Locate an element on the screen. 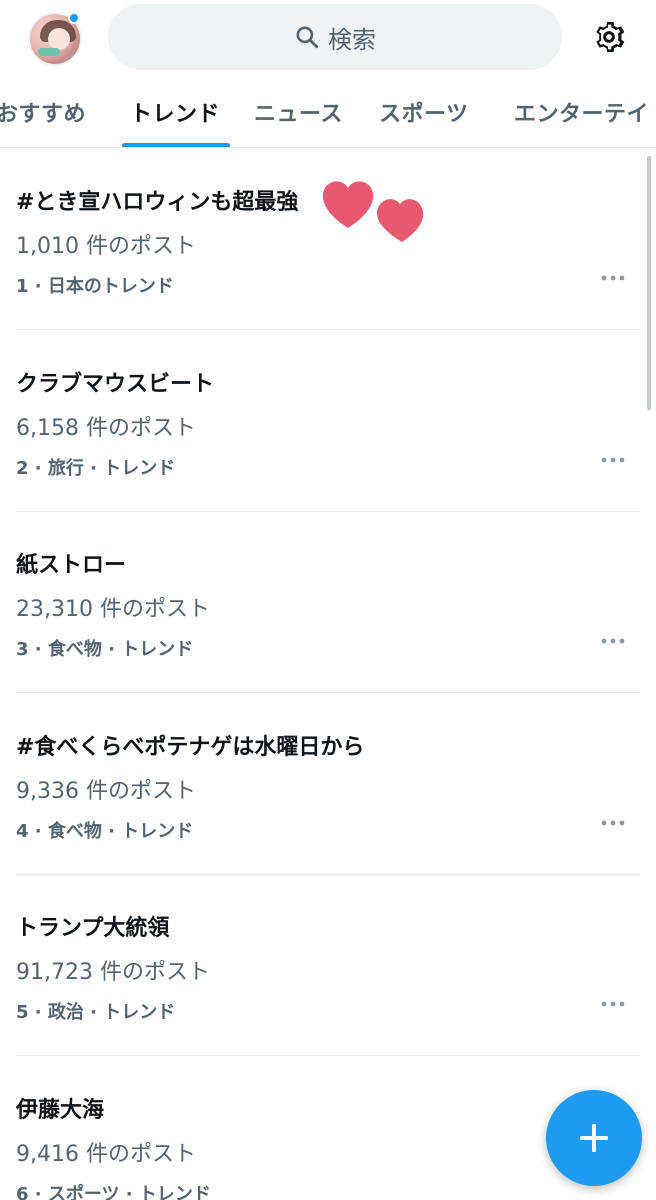 The height and width of the screenshot is (1200, 656). tab-entertainment: エンターテイ is located at coordinates (581, 112).